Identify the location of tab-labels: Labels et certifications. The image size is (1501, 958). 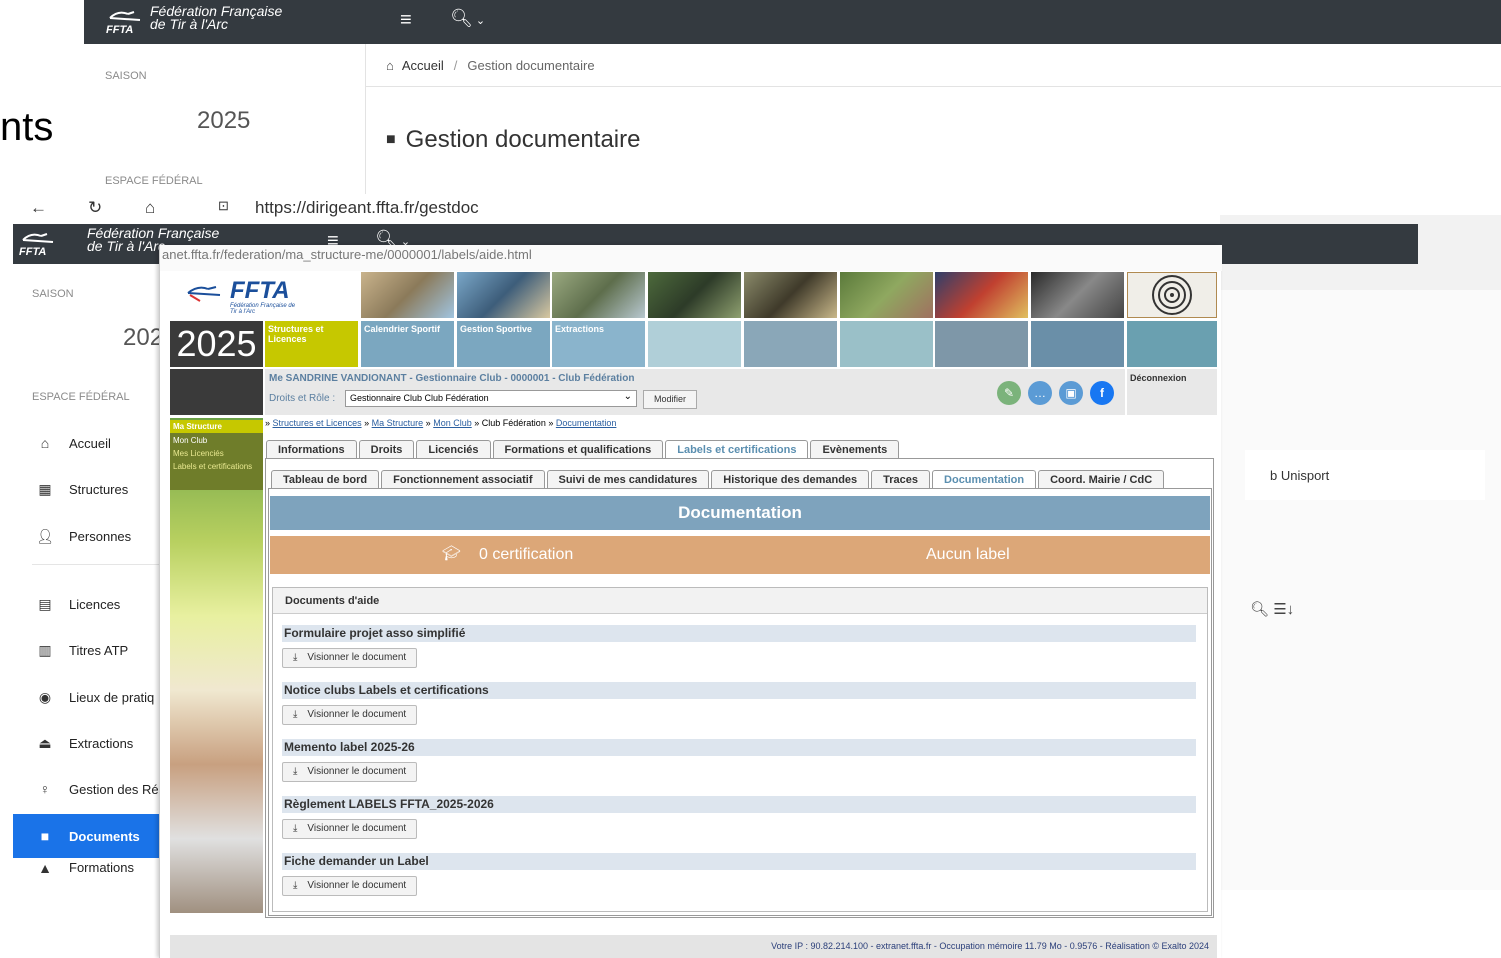
(737, 449).